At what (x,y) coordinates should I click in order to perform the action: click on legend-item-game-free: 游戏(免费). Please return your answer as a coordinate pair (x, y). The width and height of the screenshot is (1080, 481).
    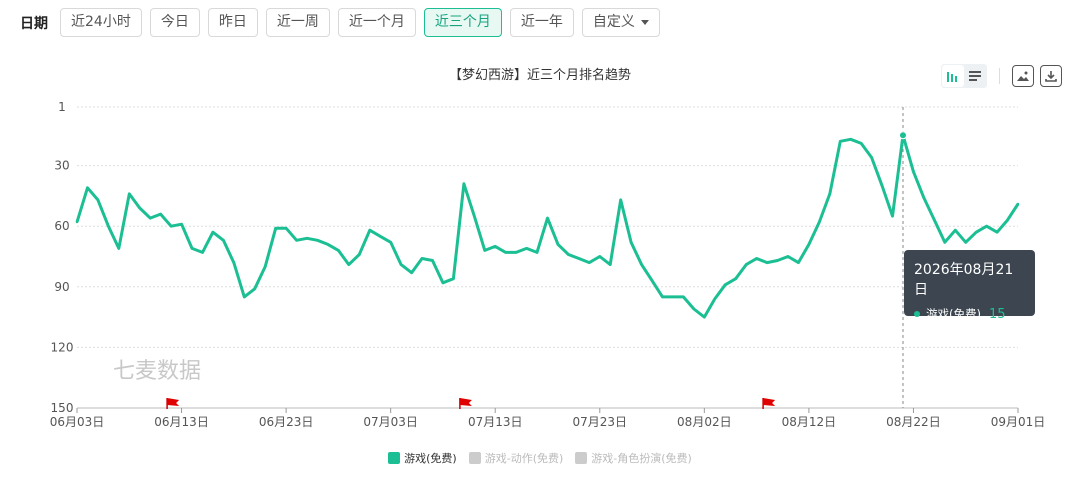
    Looking at the image, I should click on (422, 458).